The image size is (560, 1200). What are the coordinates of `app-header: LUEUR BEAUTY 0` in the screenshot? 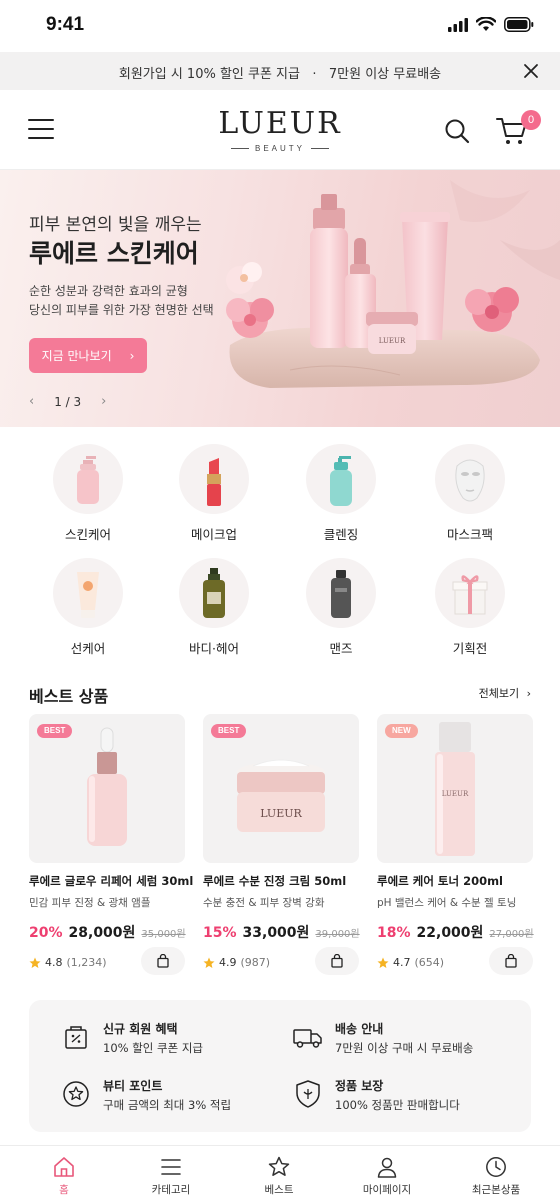 It's located at (280, 130).